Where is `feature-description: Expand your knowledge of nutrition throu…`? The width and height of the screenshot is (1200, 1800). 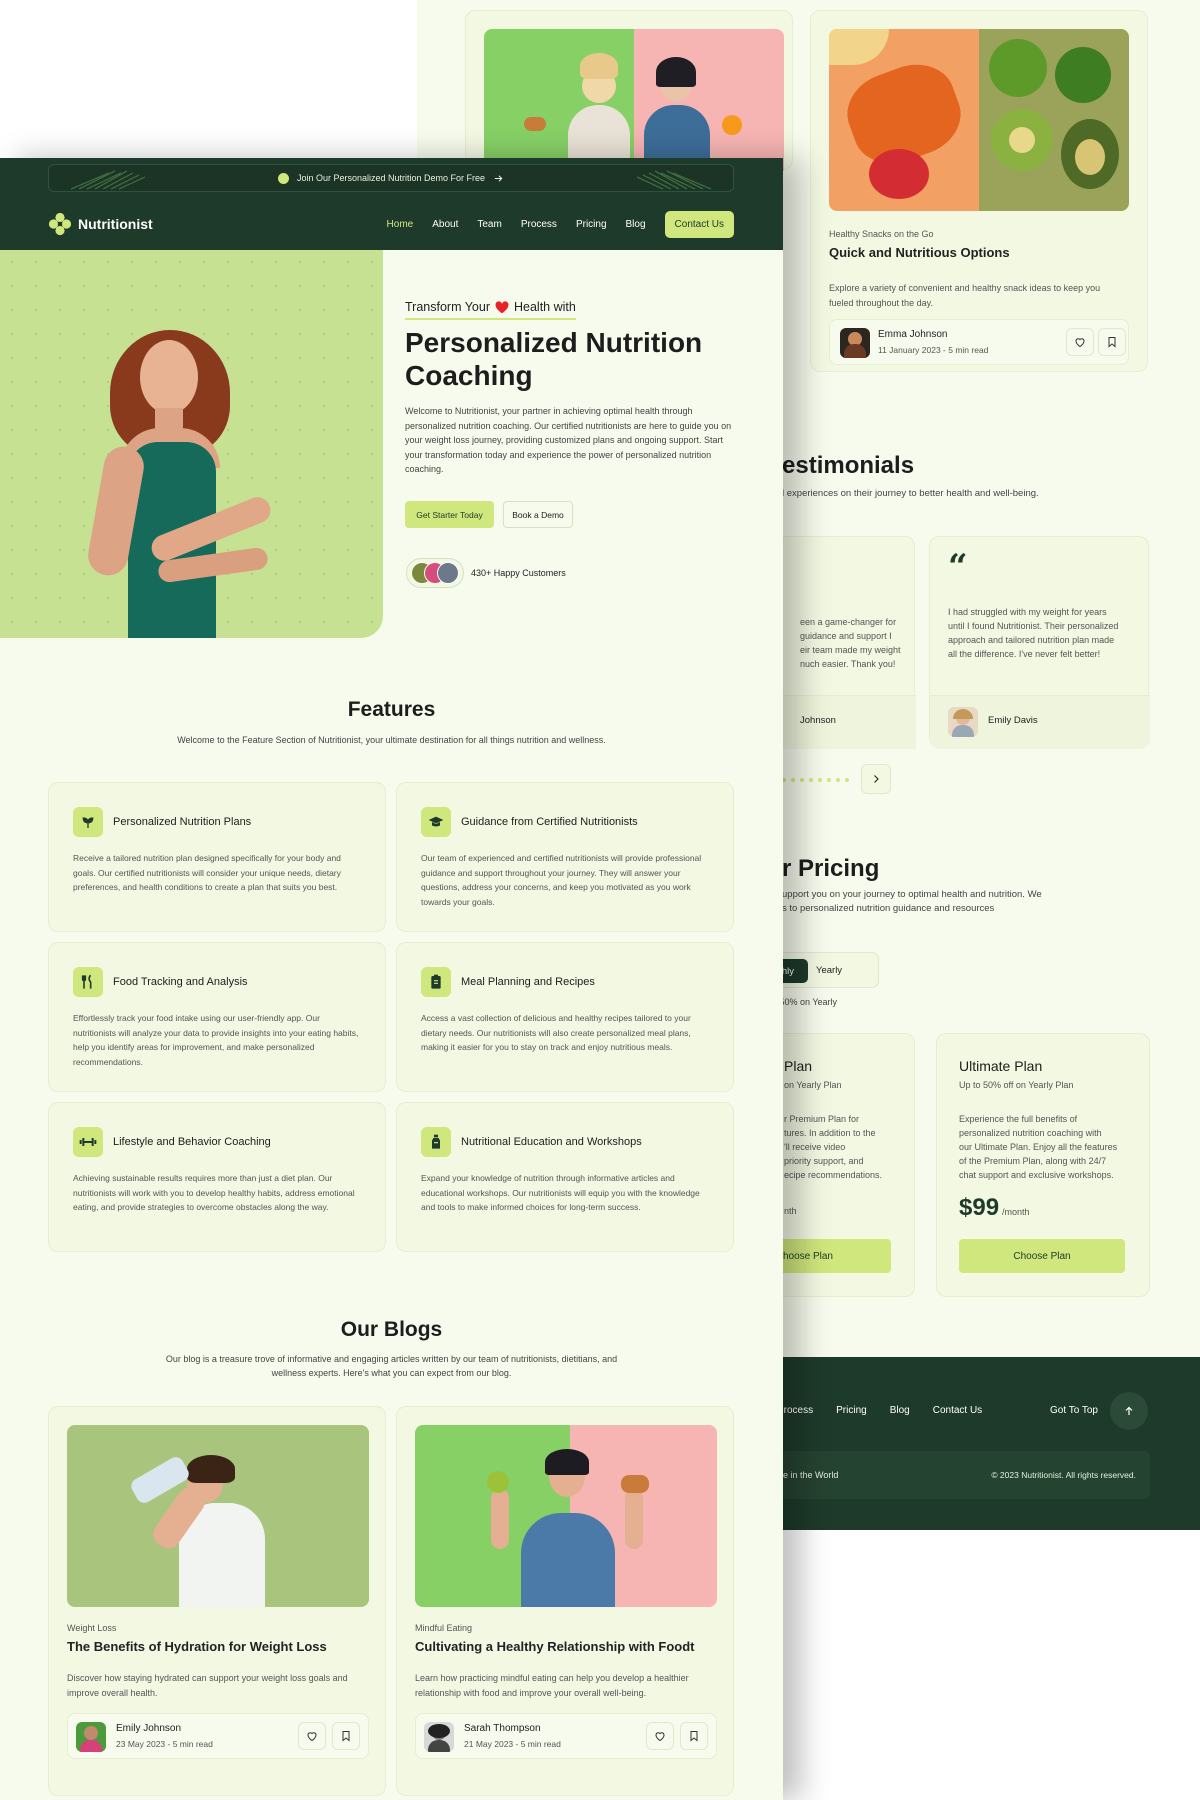 feature-description: Expand your knowledge of nutrition throu… is located at coordinates (560, 1192).